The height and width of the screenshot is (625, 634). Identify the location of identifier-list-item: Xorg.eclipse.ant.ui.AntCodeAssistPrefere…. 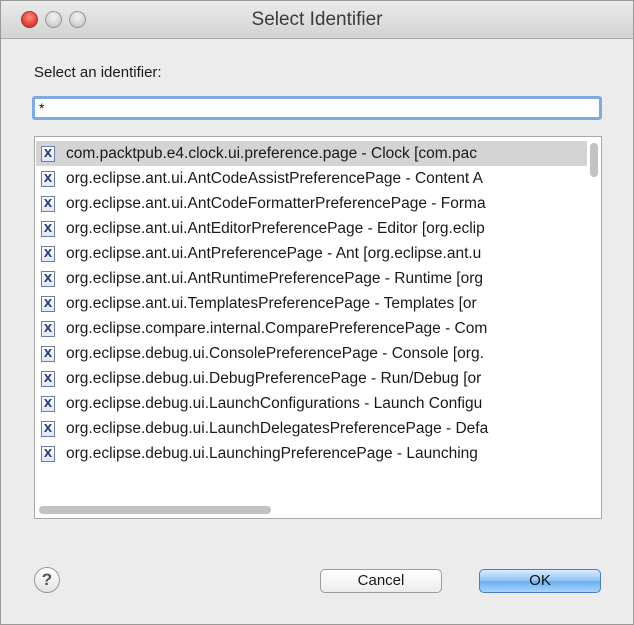
(311, 178).